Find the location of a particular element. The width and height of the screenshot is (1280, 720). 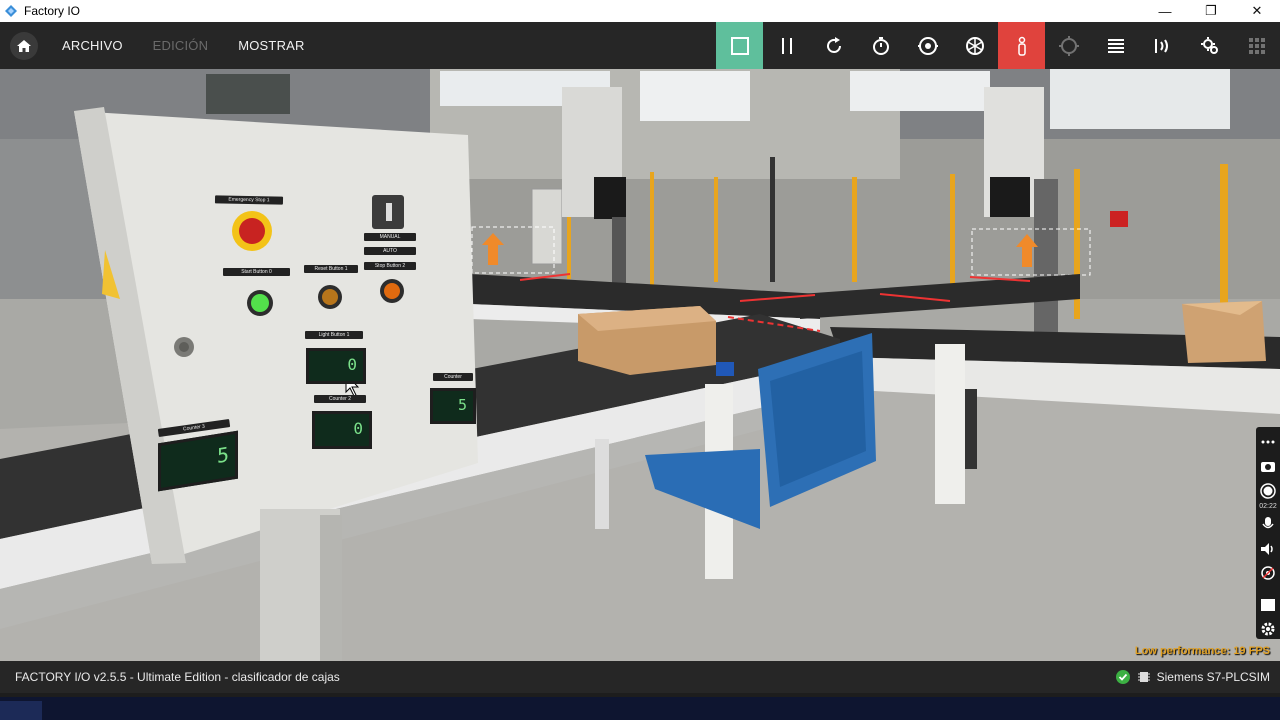

grid-button is located at coordinates (1256, 45).